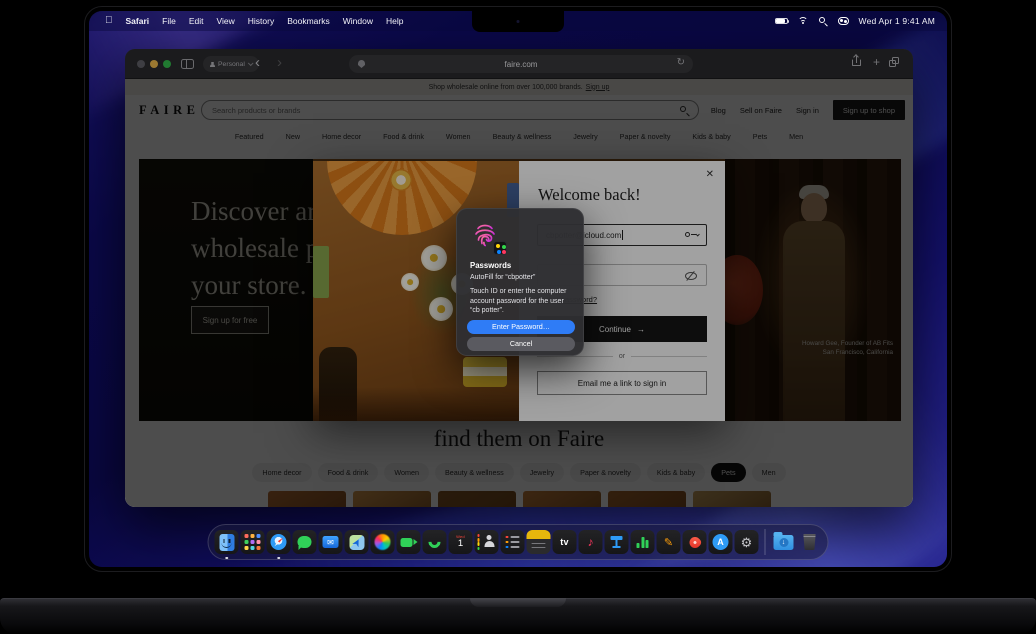  I want to click on dock-phone-icon, so click(434, 542).